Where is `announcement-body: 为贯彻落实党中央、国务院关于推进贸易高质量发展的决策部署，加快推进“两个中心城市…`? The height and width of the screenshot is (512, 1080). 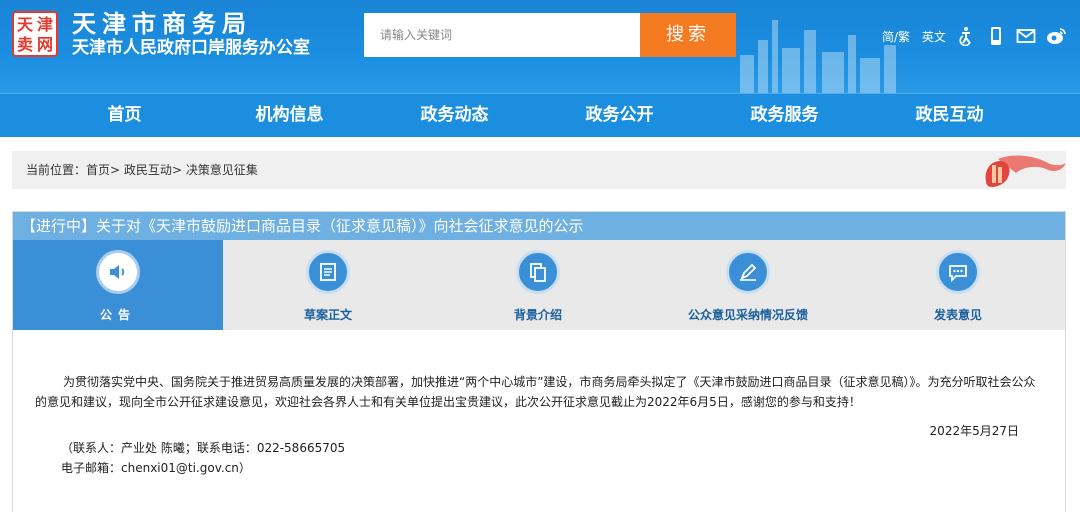
announcement-body: 为贯彻落实党中央、国务院关于推进贸易高质量发展的决策部署，加快推进“两个中心城市… is located at coordinates (535, 392).